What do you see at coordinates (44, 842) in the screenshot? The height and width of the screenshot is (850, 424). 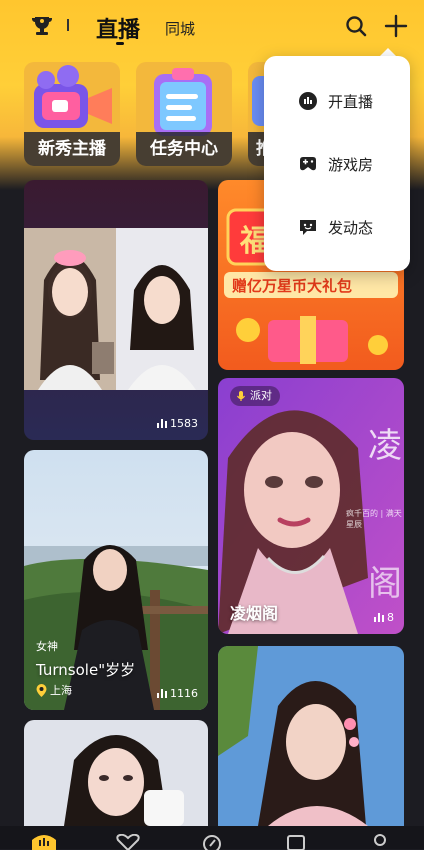 I see `home-live-icon` at bounding box center [44, 842].